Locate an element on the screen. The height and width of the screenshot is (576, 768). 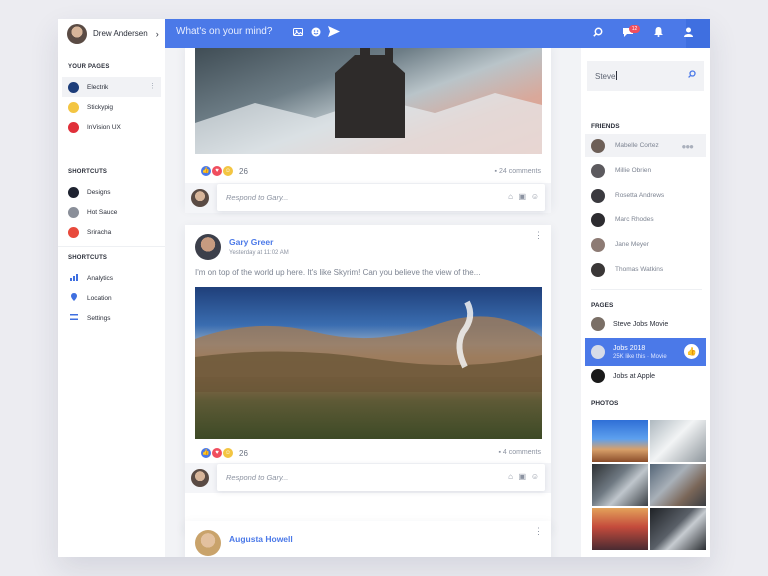
sidebar-item-invision: InVision UX is located at coordinates (111, 127).